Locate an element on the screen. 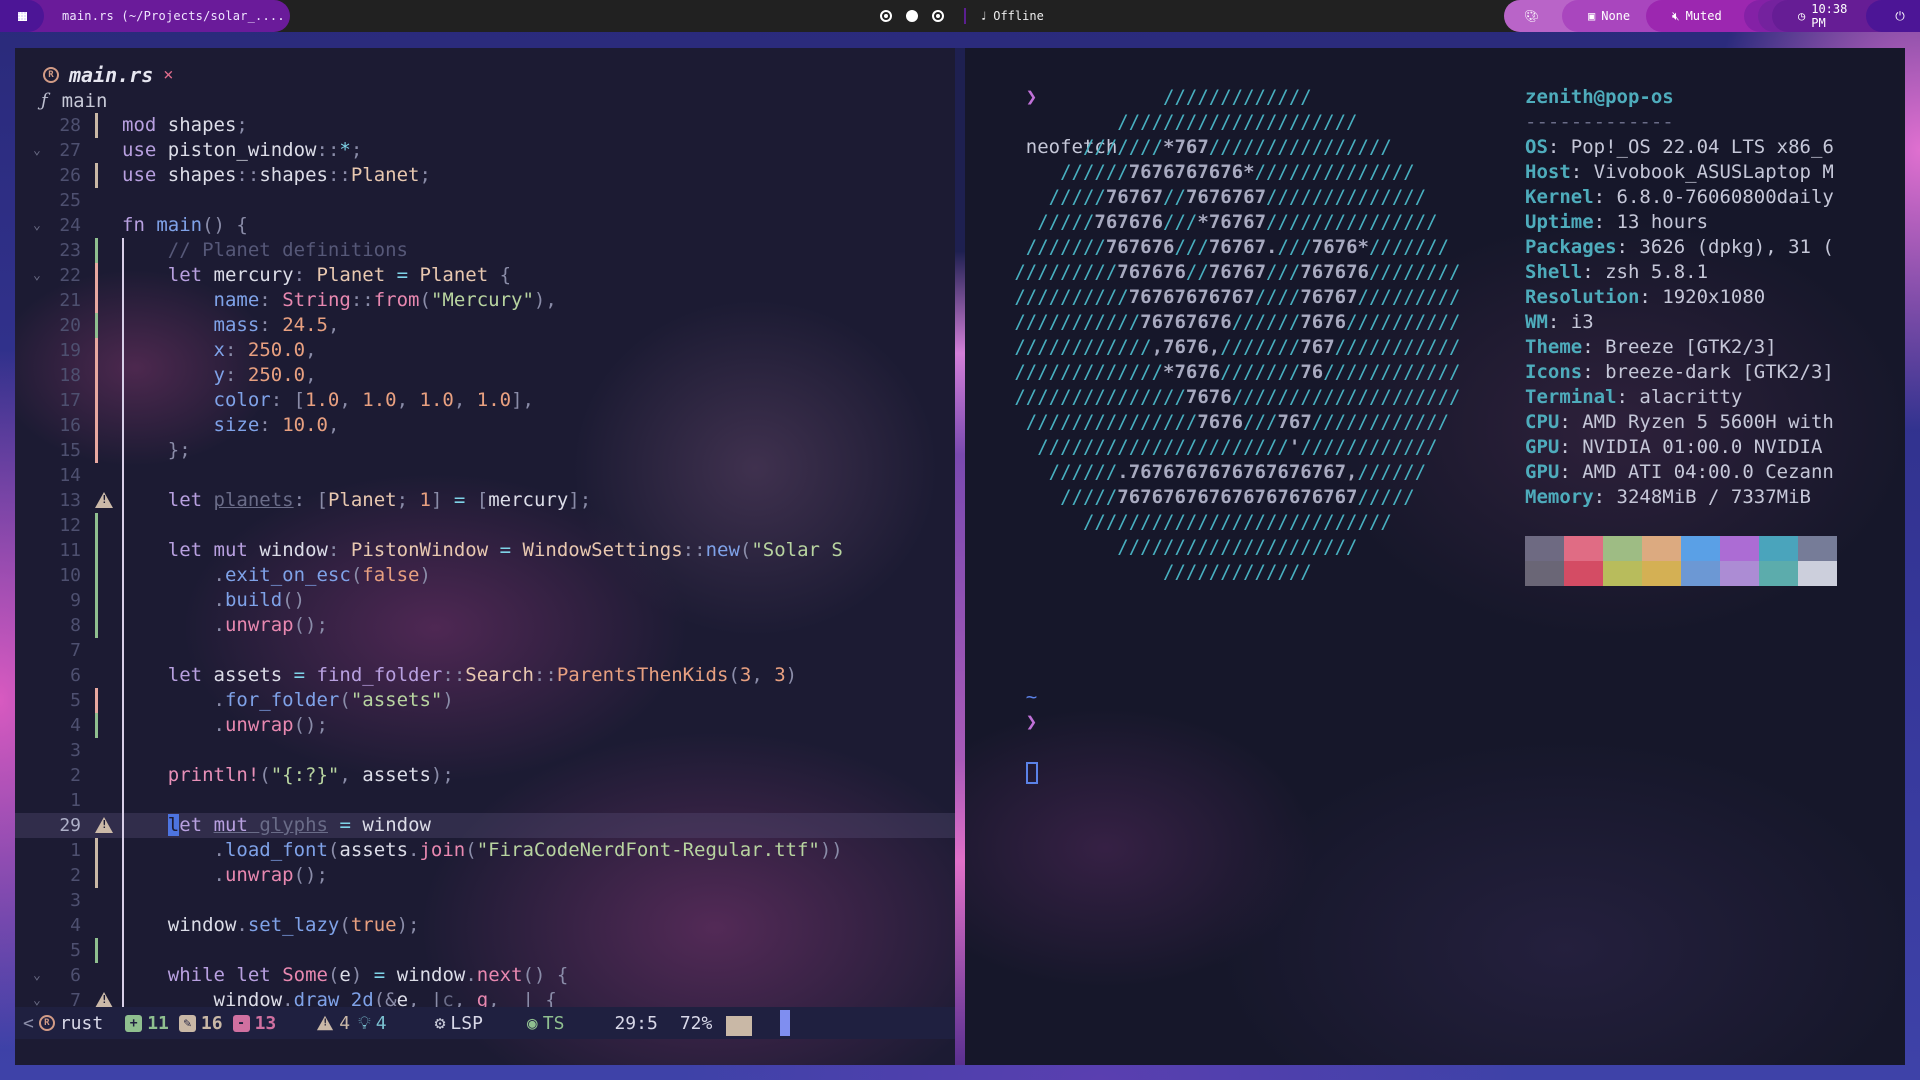 The image size is (1920, 1080). code-text: name: String::from("Mercury"), is located at coordinates (385, 300).